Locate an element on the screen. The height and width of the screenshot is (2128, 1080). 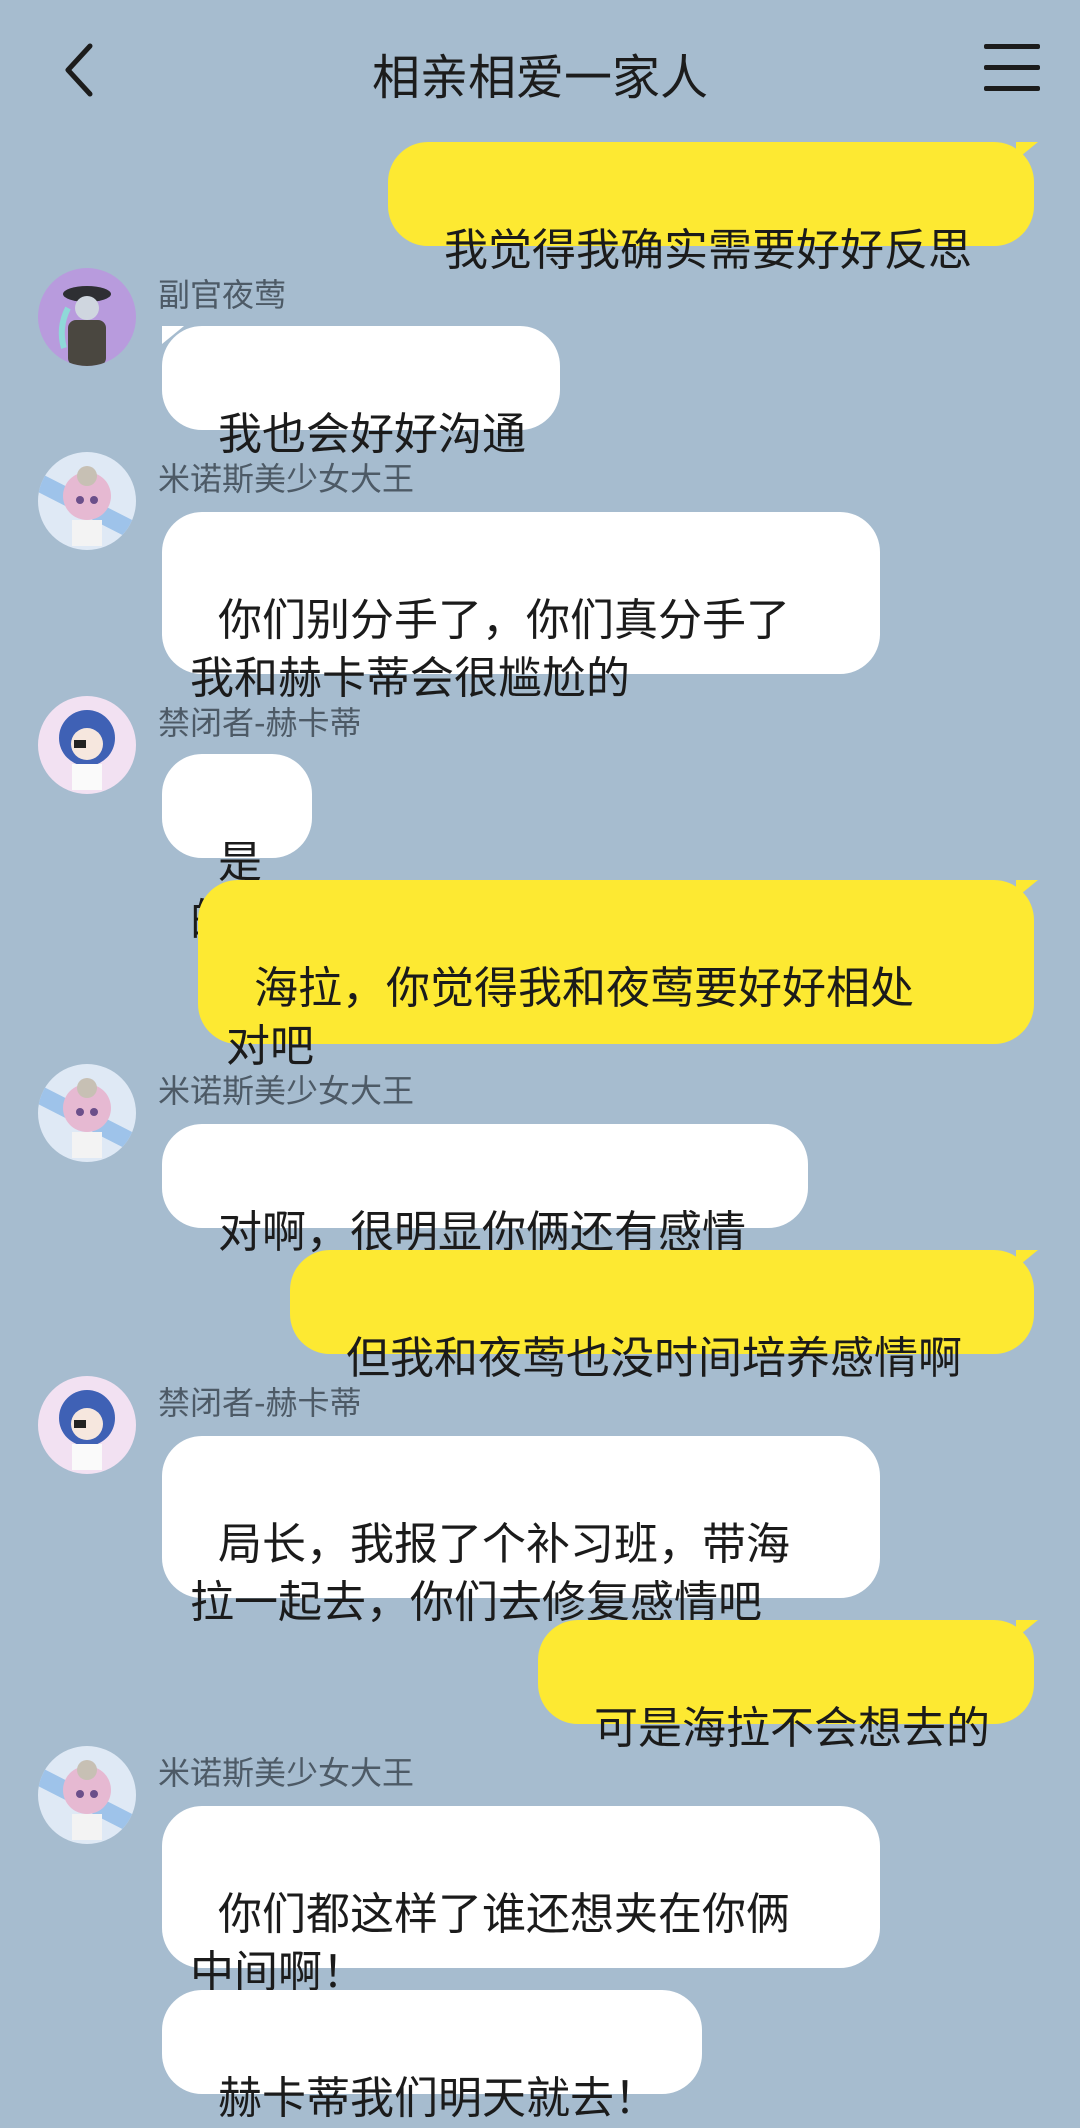
message-text: 局长，我报了个补习班，带海 拉一起去，你们去修复感情吧 is located at coordinates (490, 1573).